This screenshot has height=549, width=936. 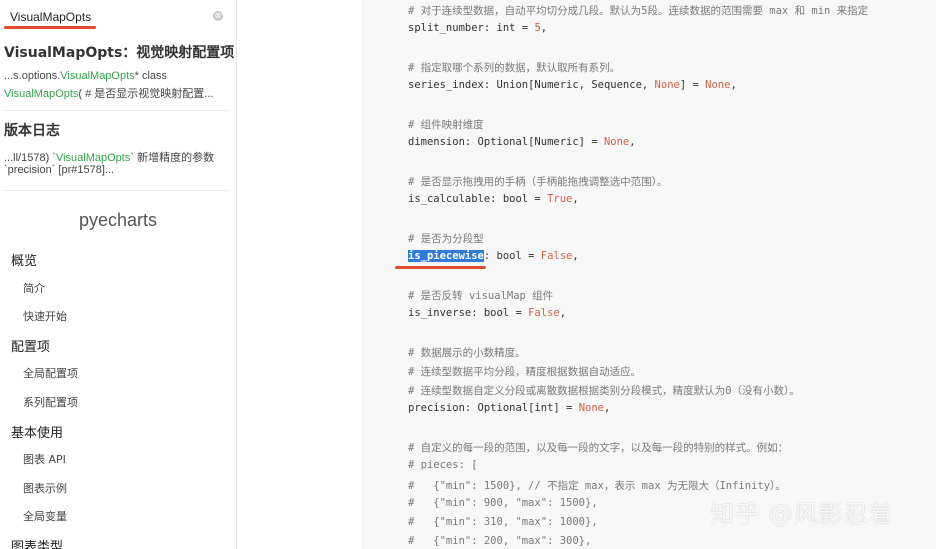 I want to click on nav-item: 图表类型, so click(x=37, y=542).